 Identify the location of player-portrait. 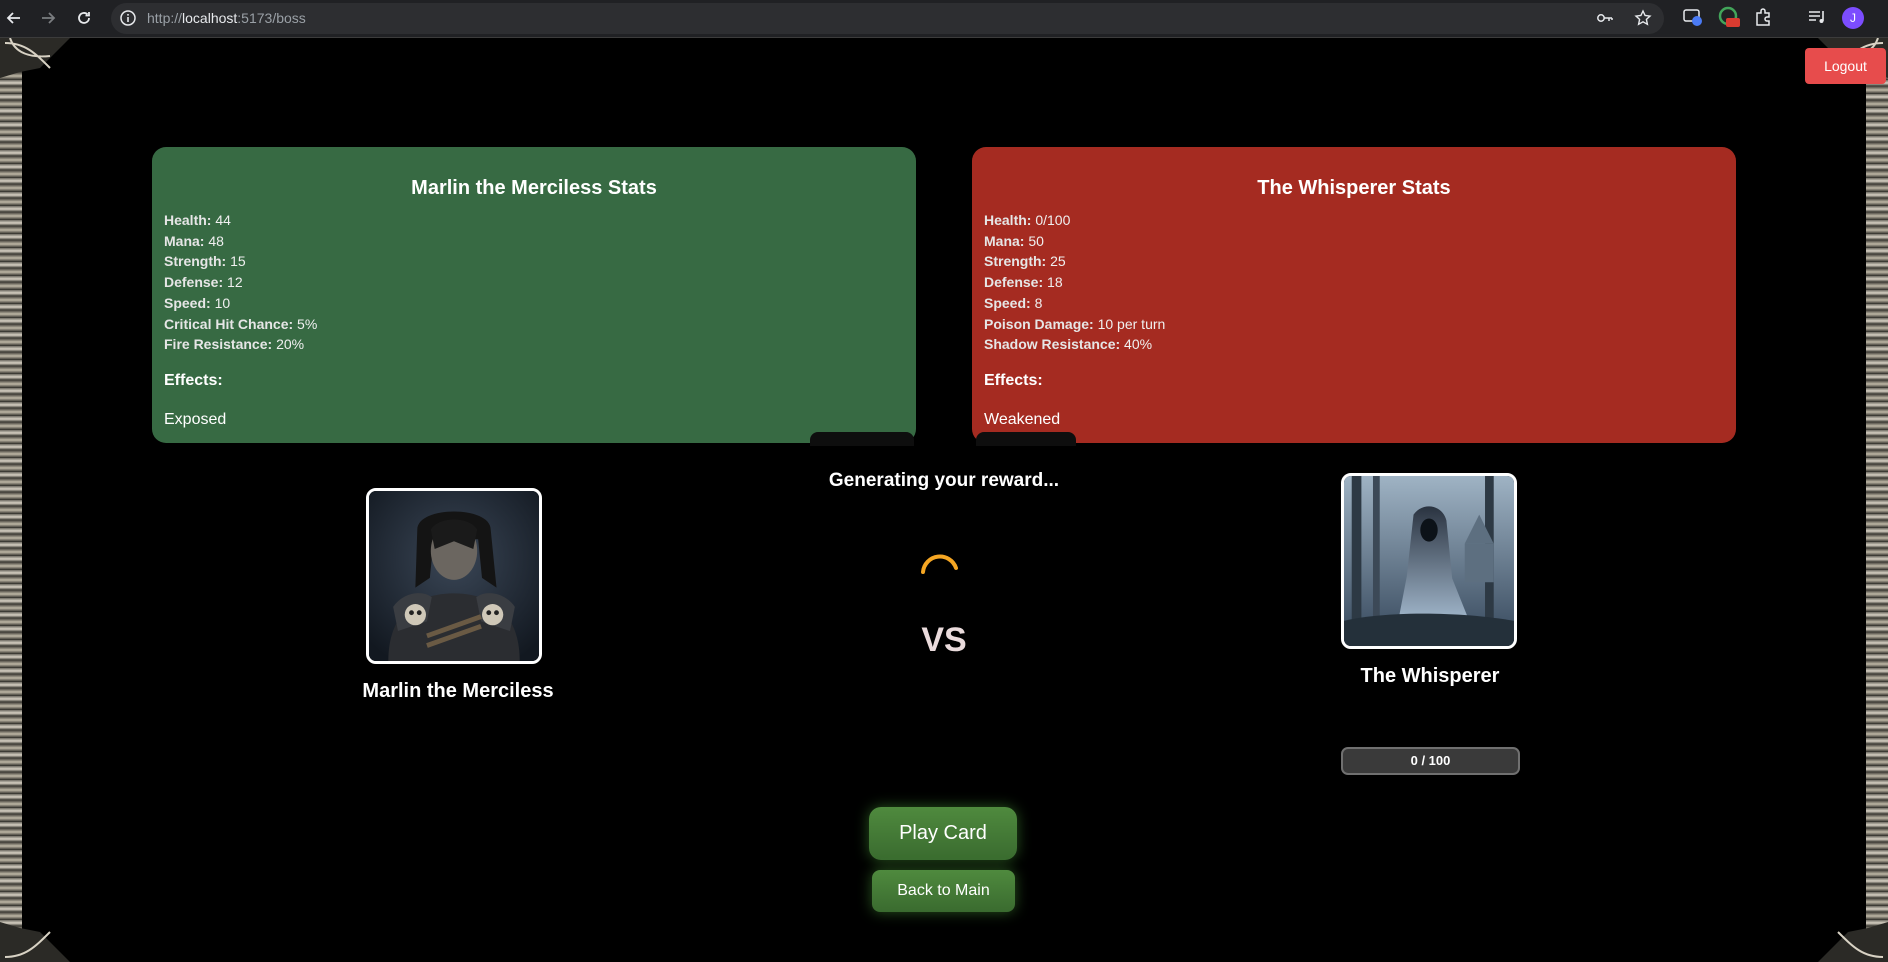
(454, 576).